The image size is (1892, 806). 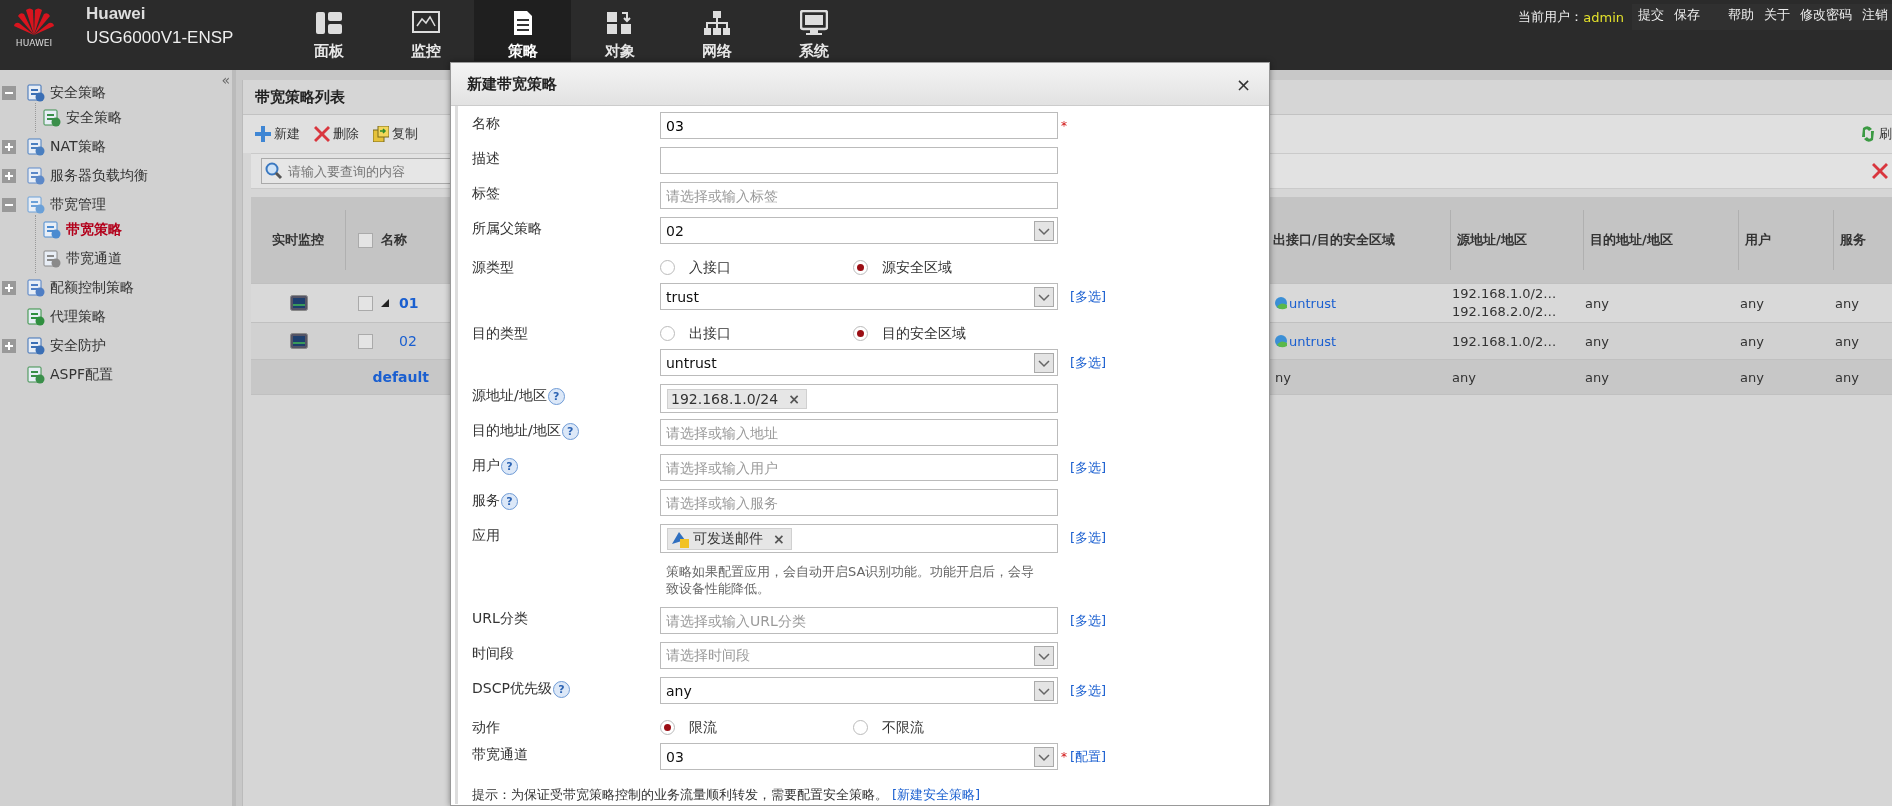 I want to click on tree-item: 安全防护, so click(x=78, y=345).